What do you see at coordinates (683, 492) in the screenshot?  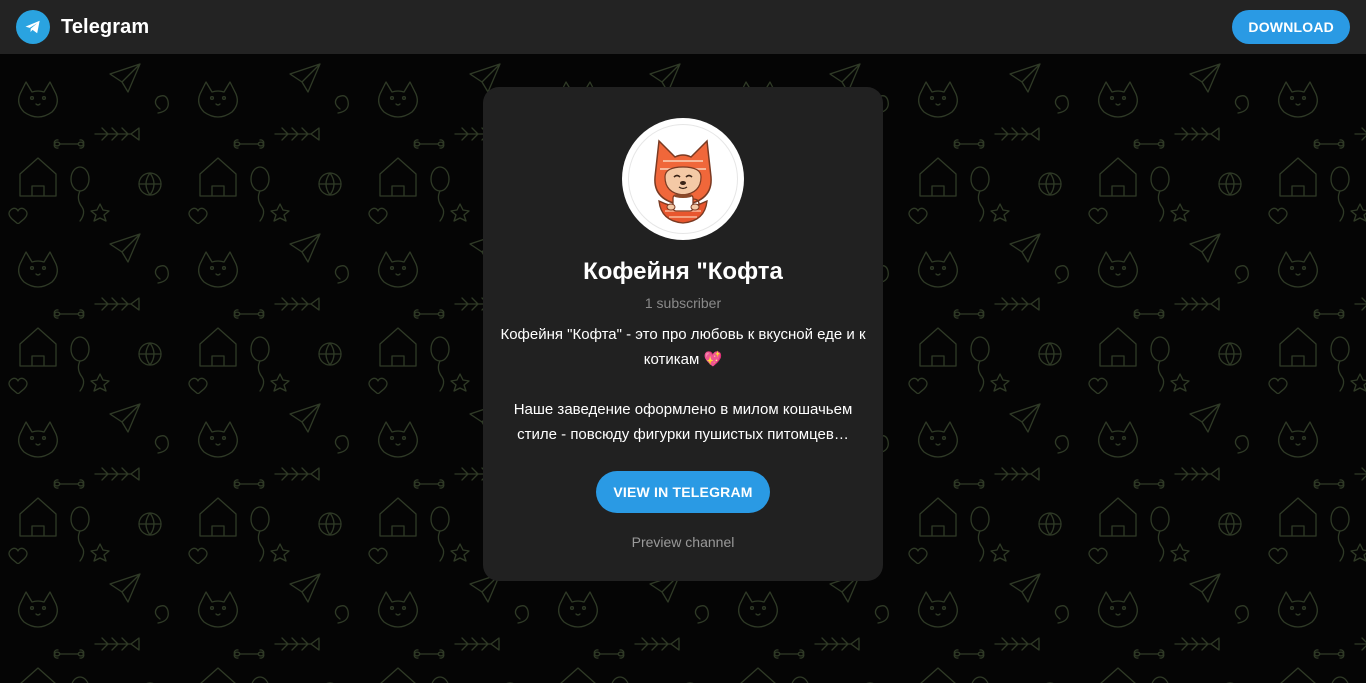 I see `view-in-telegram-button: VIEW IN TELEGRAM` at bounding box center [683, 492].